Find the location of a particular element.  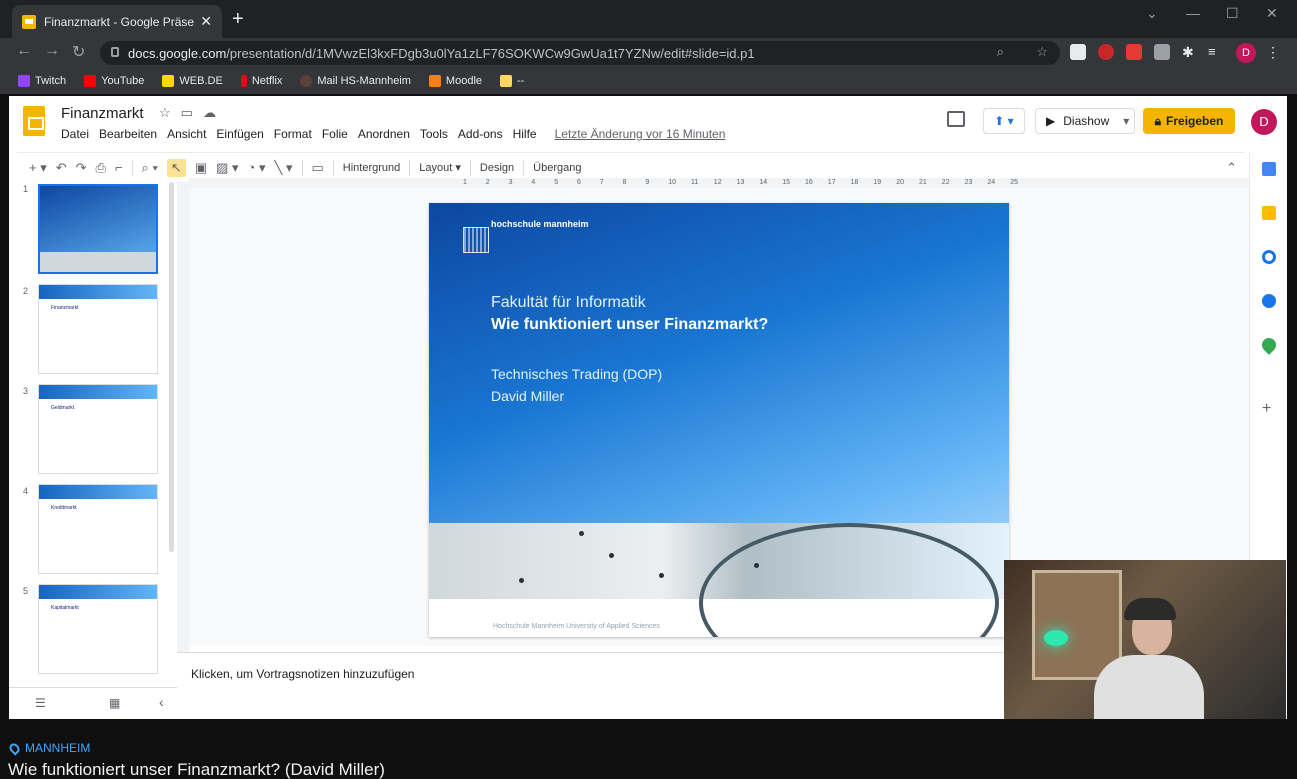

forward-icon: → is located at coordinates (52, 51).